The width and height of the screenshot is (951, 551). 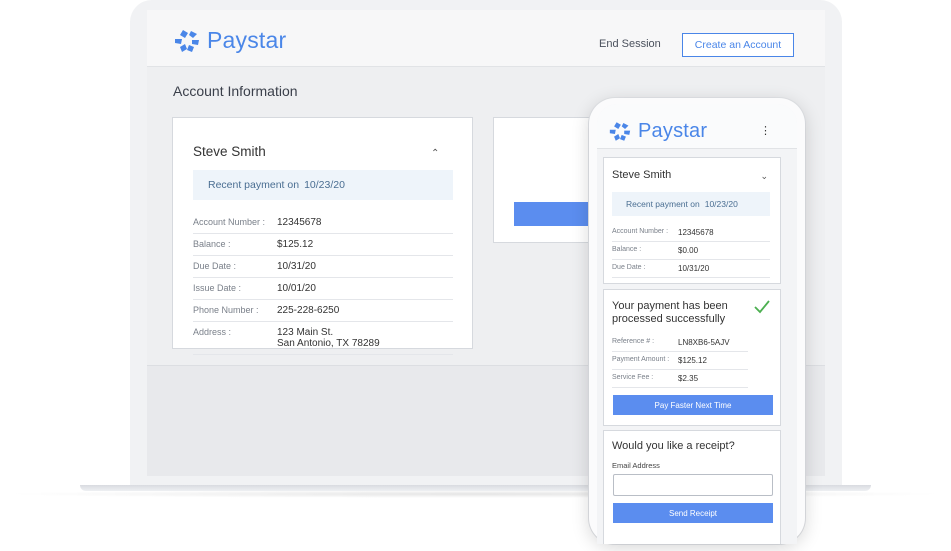 I want to click on detail-label: Issue Date :, so click(x=217, y=288).